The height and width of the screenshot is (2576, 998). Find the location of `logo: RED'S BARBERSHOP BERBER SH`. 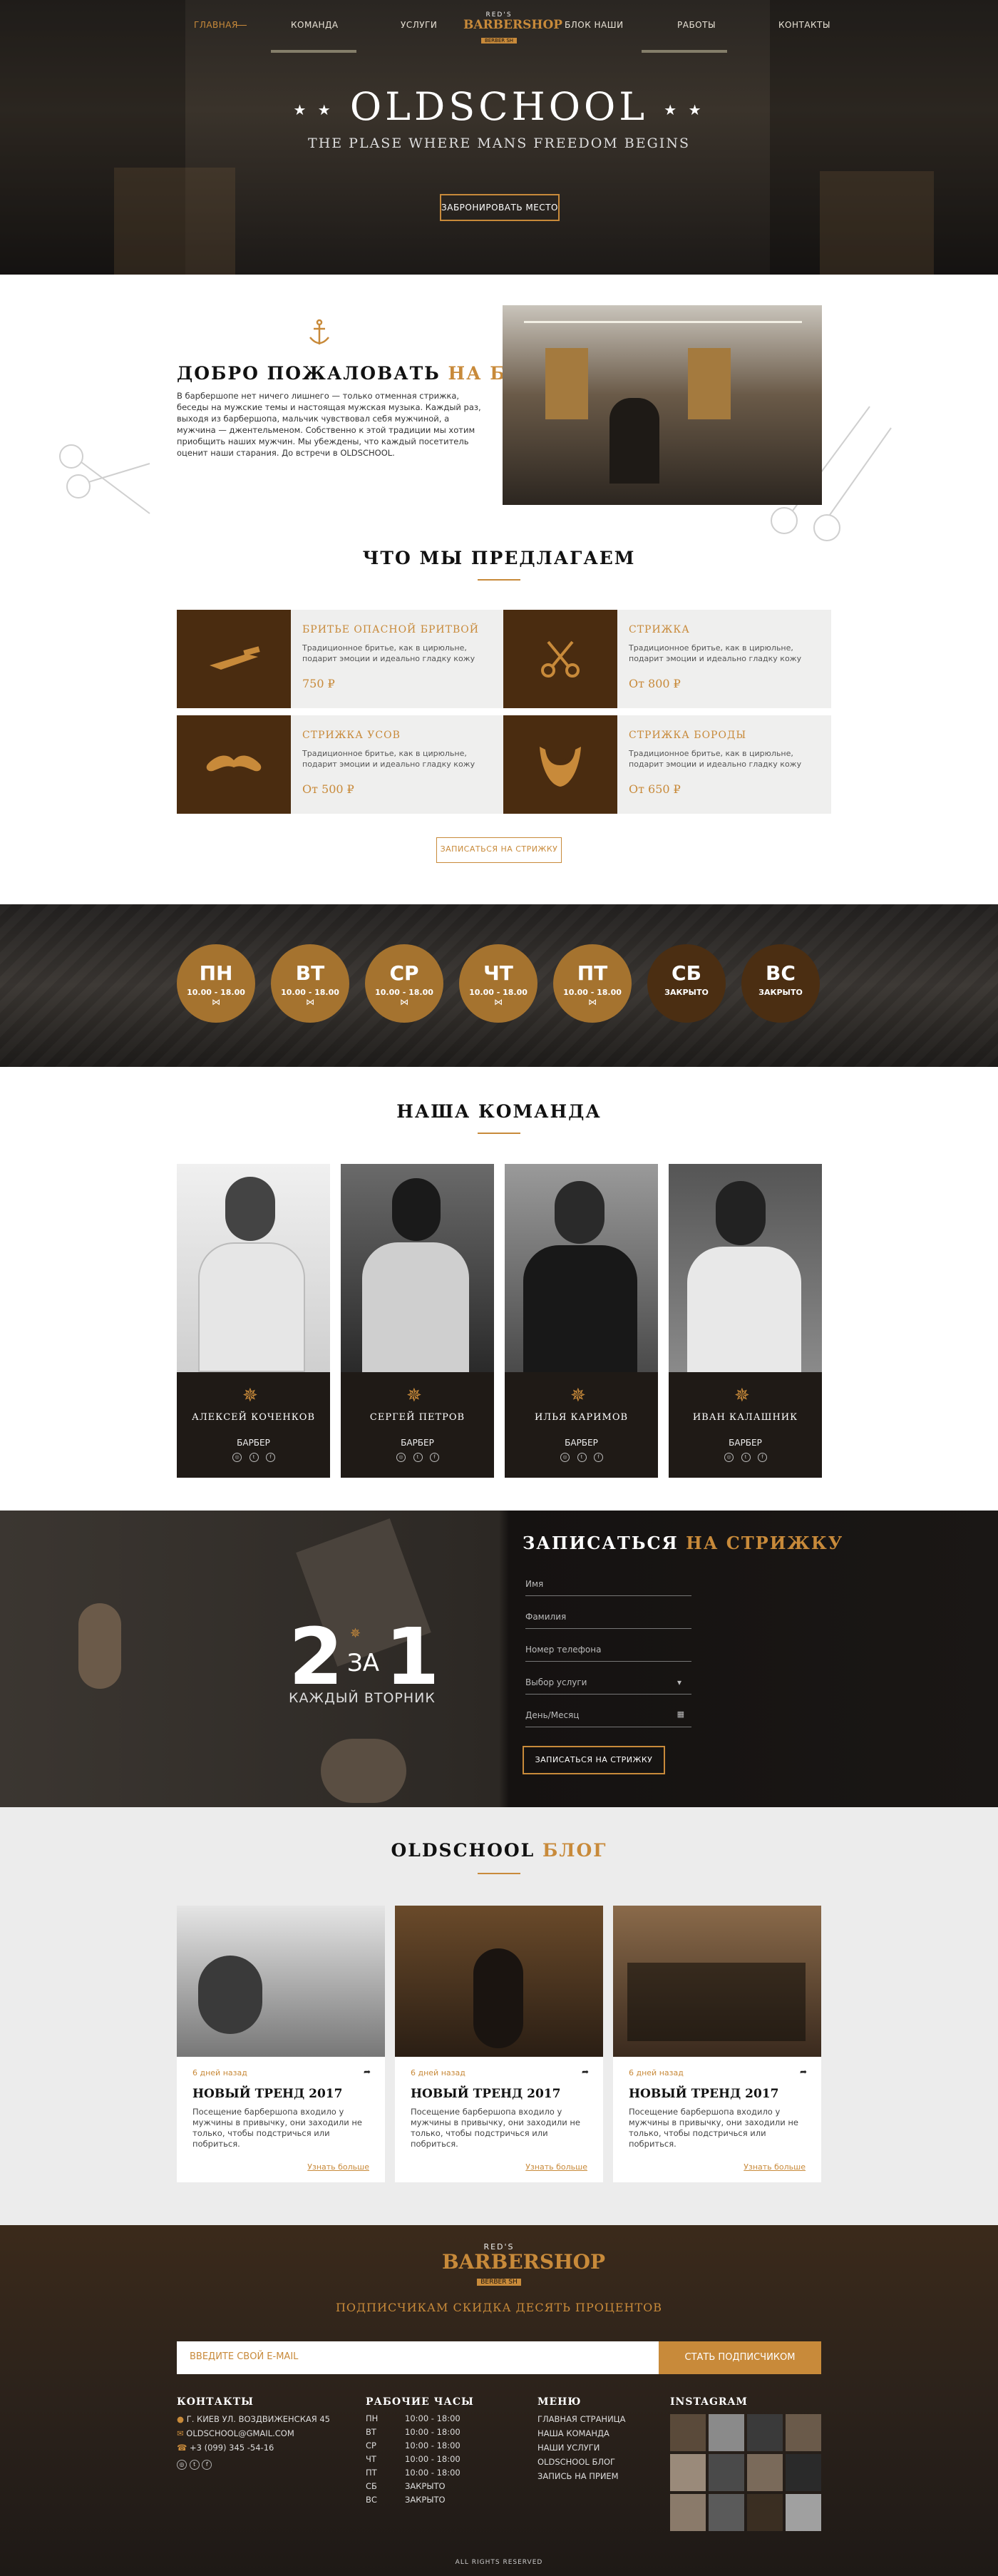

logo: RED'S BARBERSHOP BERBER SH is located at coordinates (512, 28).